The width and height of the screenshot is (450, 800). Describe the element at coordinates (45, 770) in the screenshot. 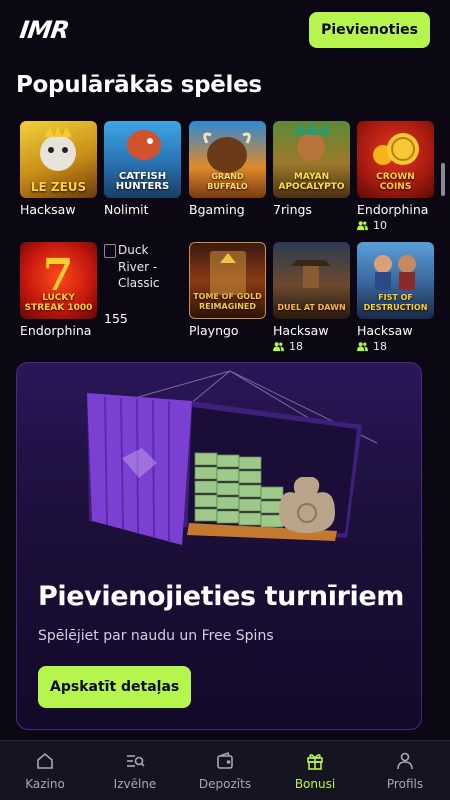

I see `nav-item-kazino: Kazino` at that location.